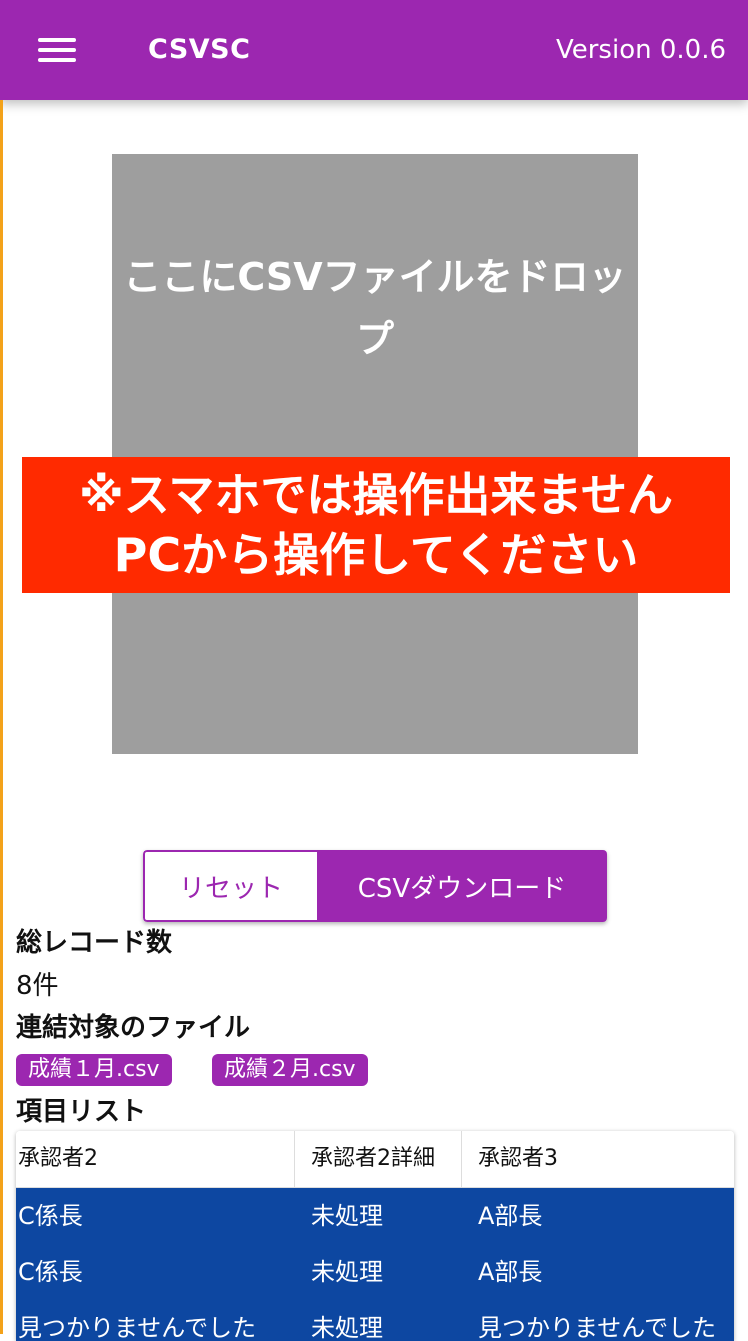 The width and height of the screenshot is (748, 1341). I want to click on app-version: Version 0.0.6, so click(640, 50).